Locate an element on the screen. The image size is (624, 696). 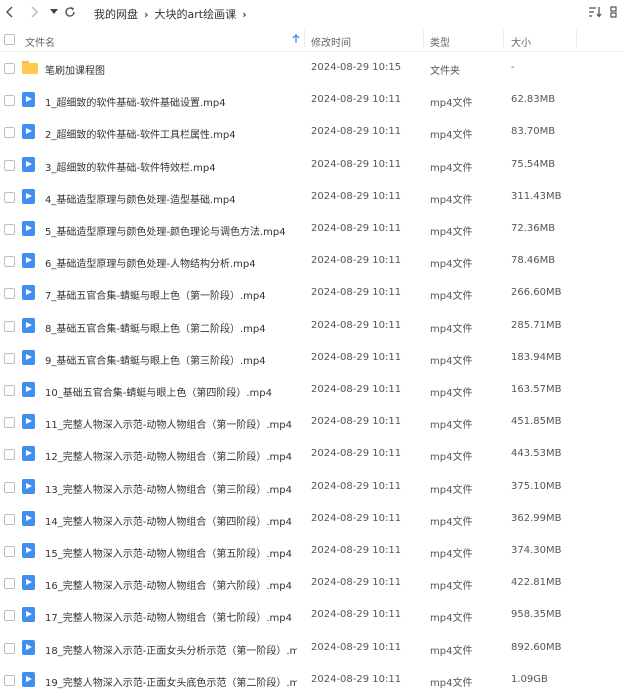
file-name: 10_基础五官合集-蜻蜓与眼上色（第四阶段）.mp4 is located at coordinates (158, 393).